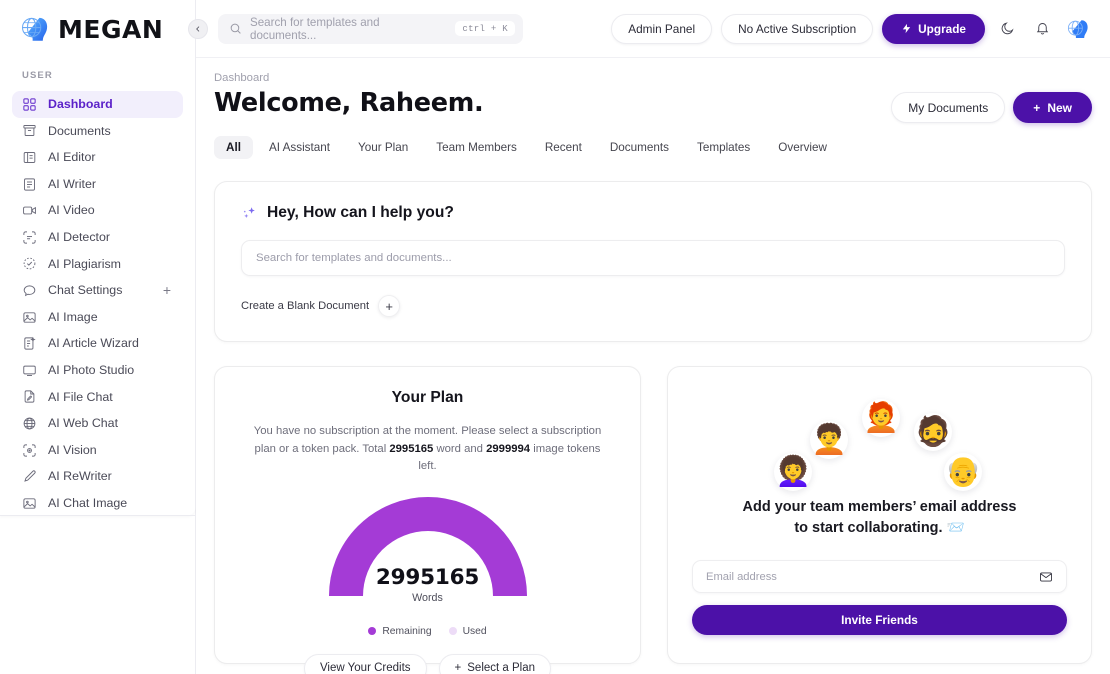 This screenshot has width=1110, height=674. I want to click on tab-all: All, so click(233, 147).